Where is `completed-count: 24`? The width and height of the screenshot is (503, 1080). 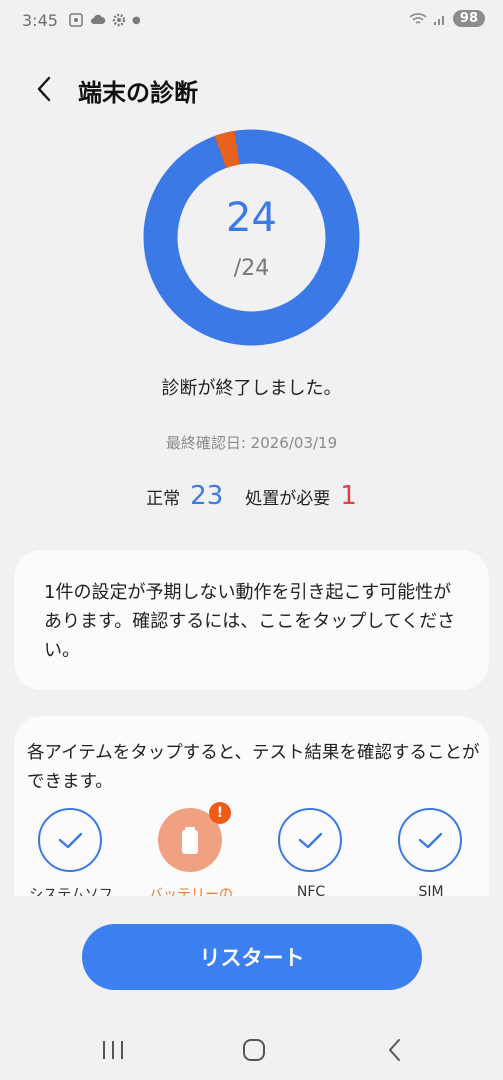
completed-count: 24 is located at coordinates (251, 218).